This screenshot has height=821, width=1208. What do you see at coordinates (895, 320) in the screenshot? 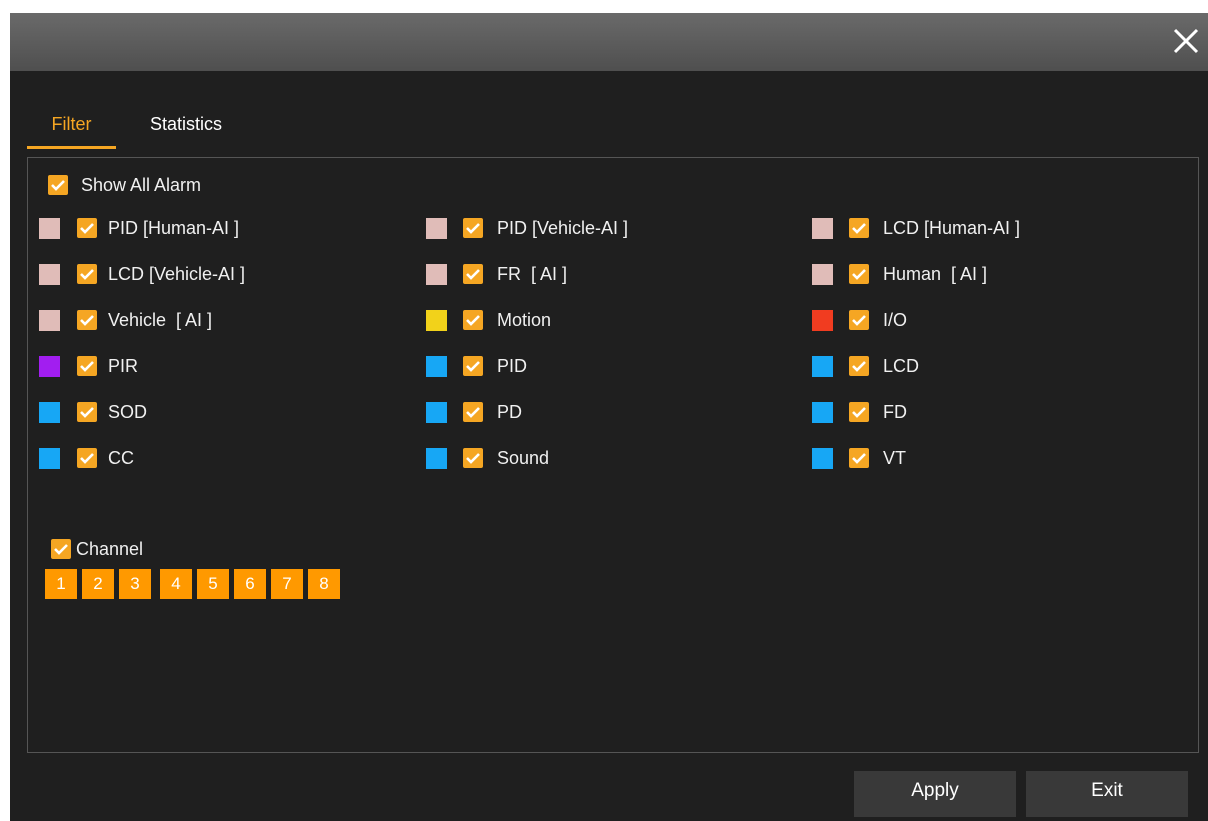
I see `alarm-label: I/O` at bounding box center [895, 320].